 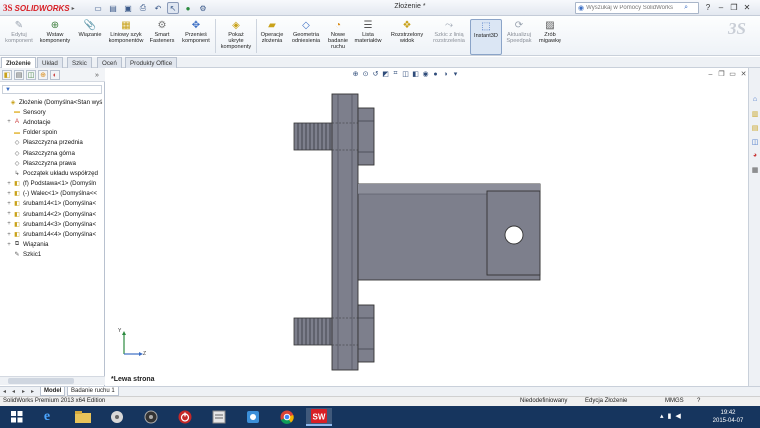 What do you see at coordinates (53, 391) in the screenshot?
I see `tab-model: Model` at bounding box center [53, 391].